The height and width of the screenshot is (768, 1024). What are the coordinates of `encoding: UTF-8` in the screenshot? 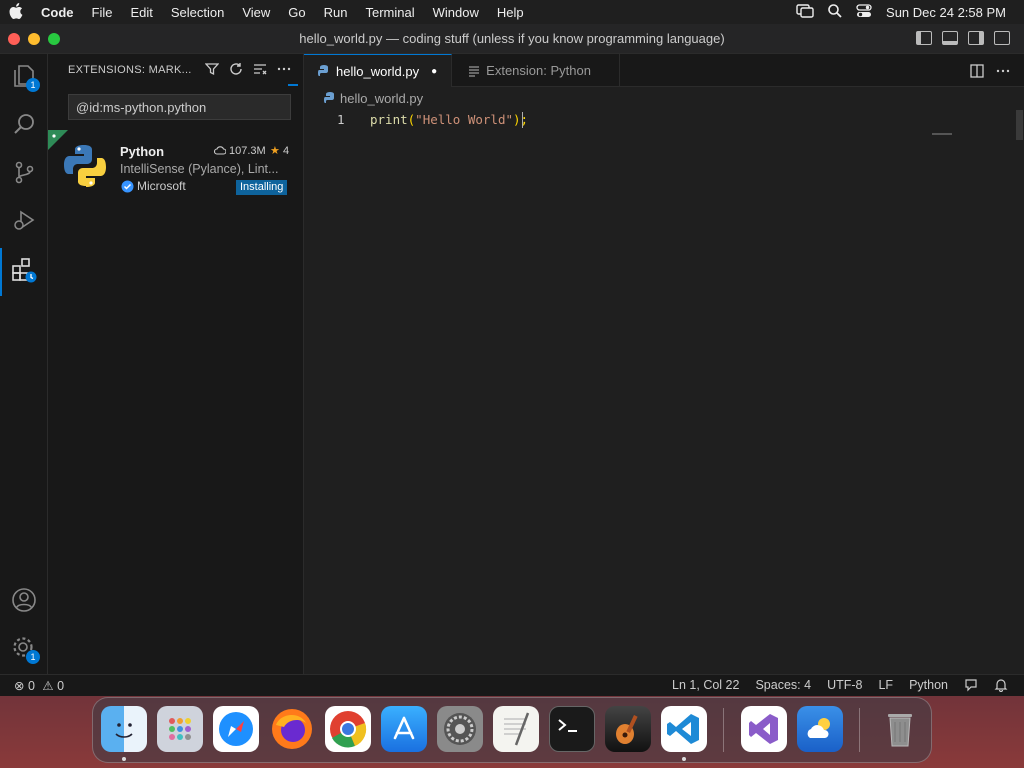 It's located at (844, 686).